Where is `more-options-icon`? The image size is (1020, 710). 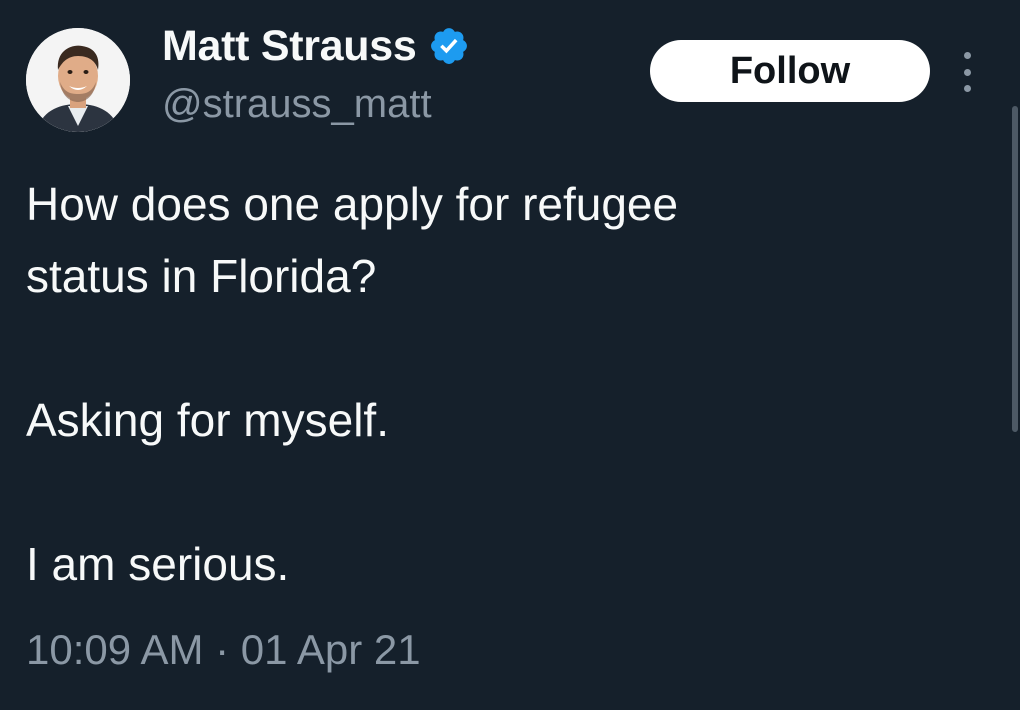
more-options-icon is located at coordinates (967, 72).